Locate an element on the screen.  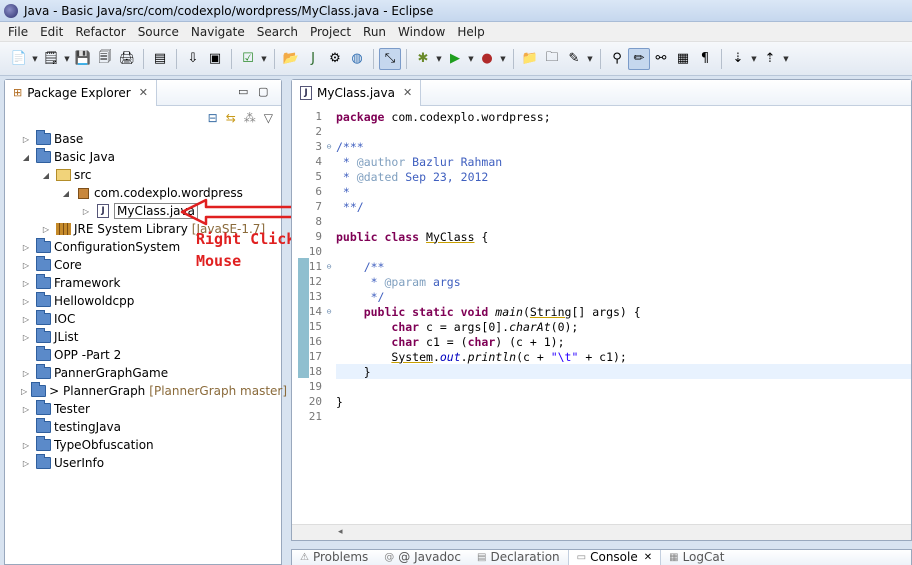
save-icon: 💾 is located at coordinates (83, 59).